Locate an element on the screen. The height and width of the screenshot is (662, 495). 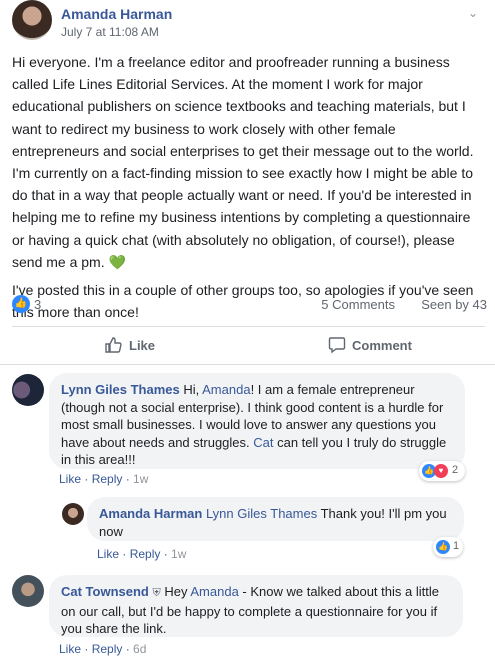
seen-by-count: Seen by 43 is located at coordinates (454, 304).